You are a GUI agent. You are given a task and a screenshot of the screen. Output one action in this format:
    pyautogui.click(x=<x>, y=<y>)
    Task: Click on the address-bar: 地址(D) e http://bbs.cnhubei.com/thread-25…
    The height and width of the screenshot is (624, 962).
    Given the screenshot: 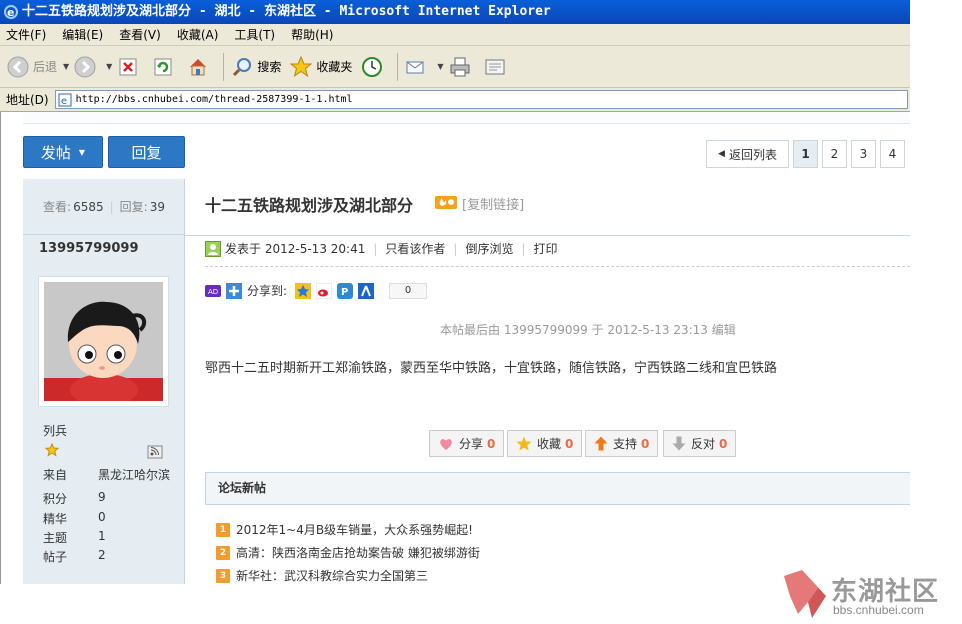 What is the action you would take?
    pyautogui.click(x=455, y=100)
    